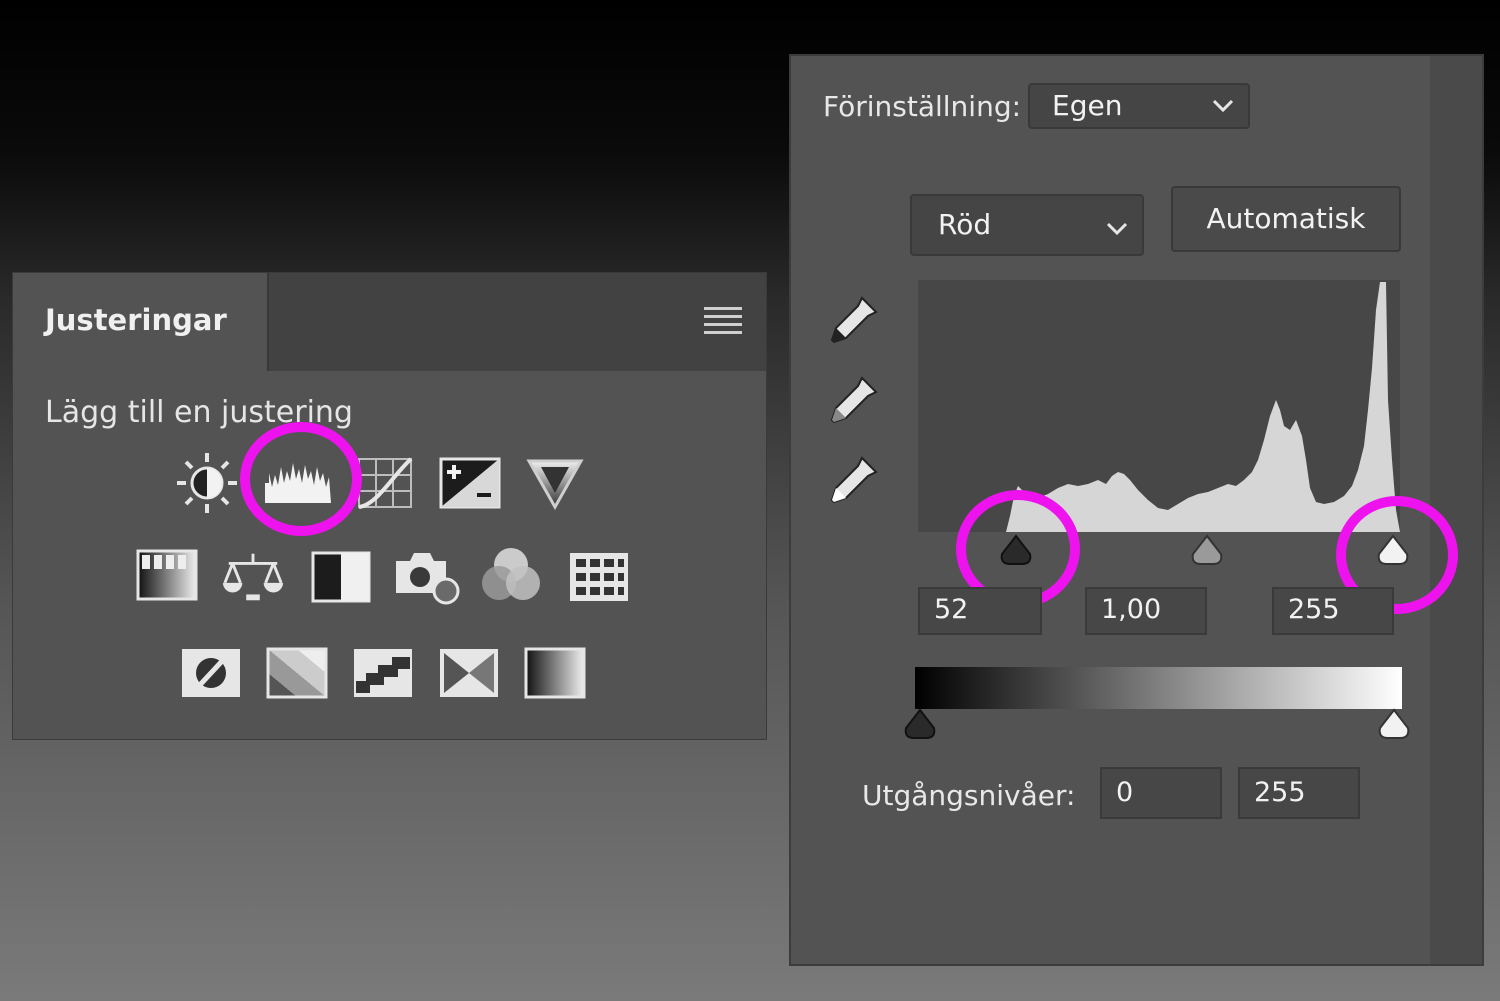  I want to click on preset-label: Förinställning:, so click(922, 106).